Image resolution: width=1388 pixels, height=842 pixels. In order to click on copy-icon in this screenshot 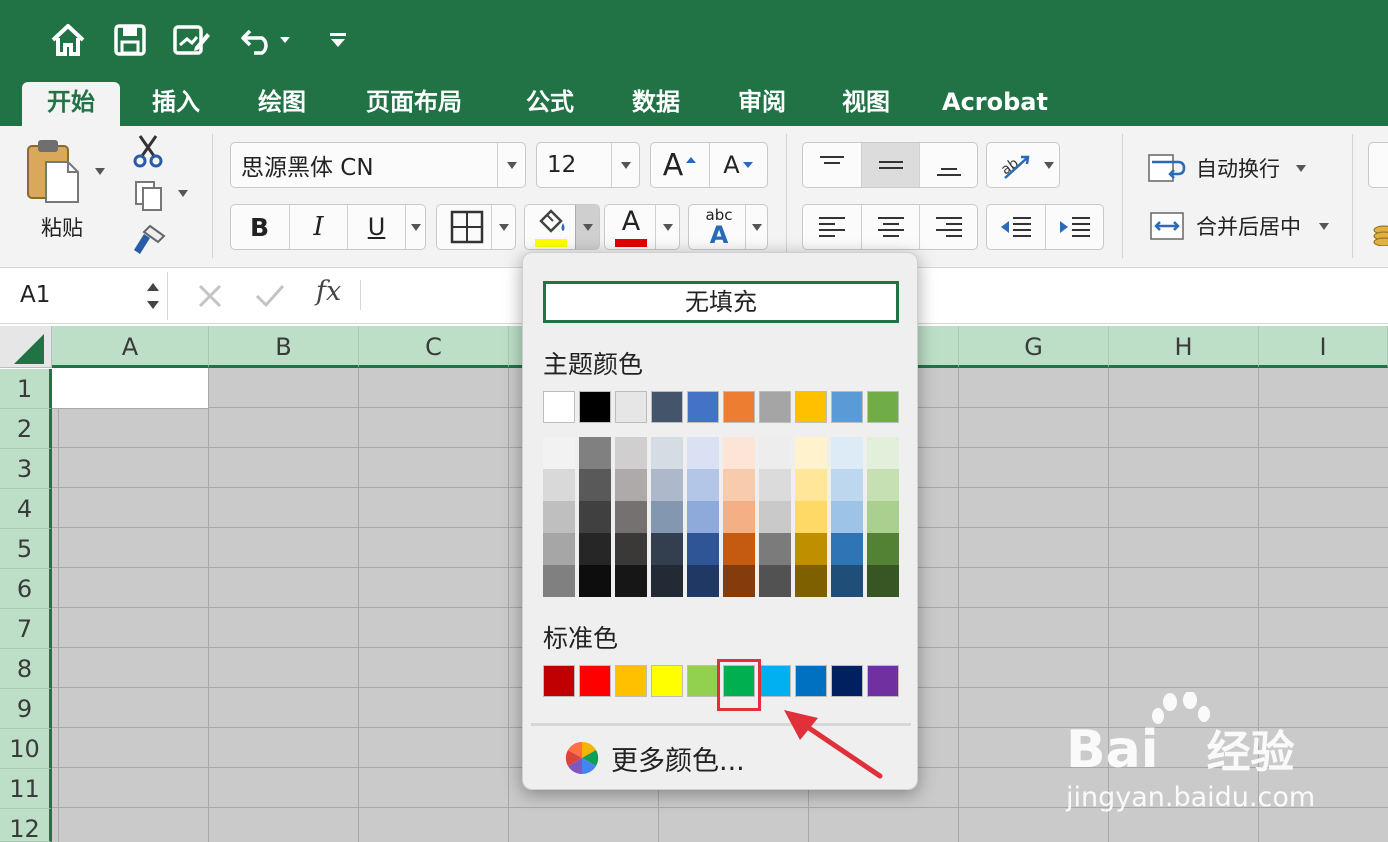, I will do `click(149, 198)`.